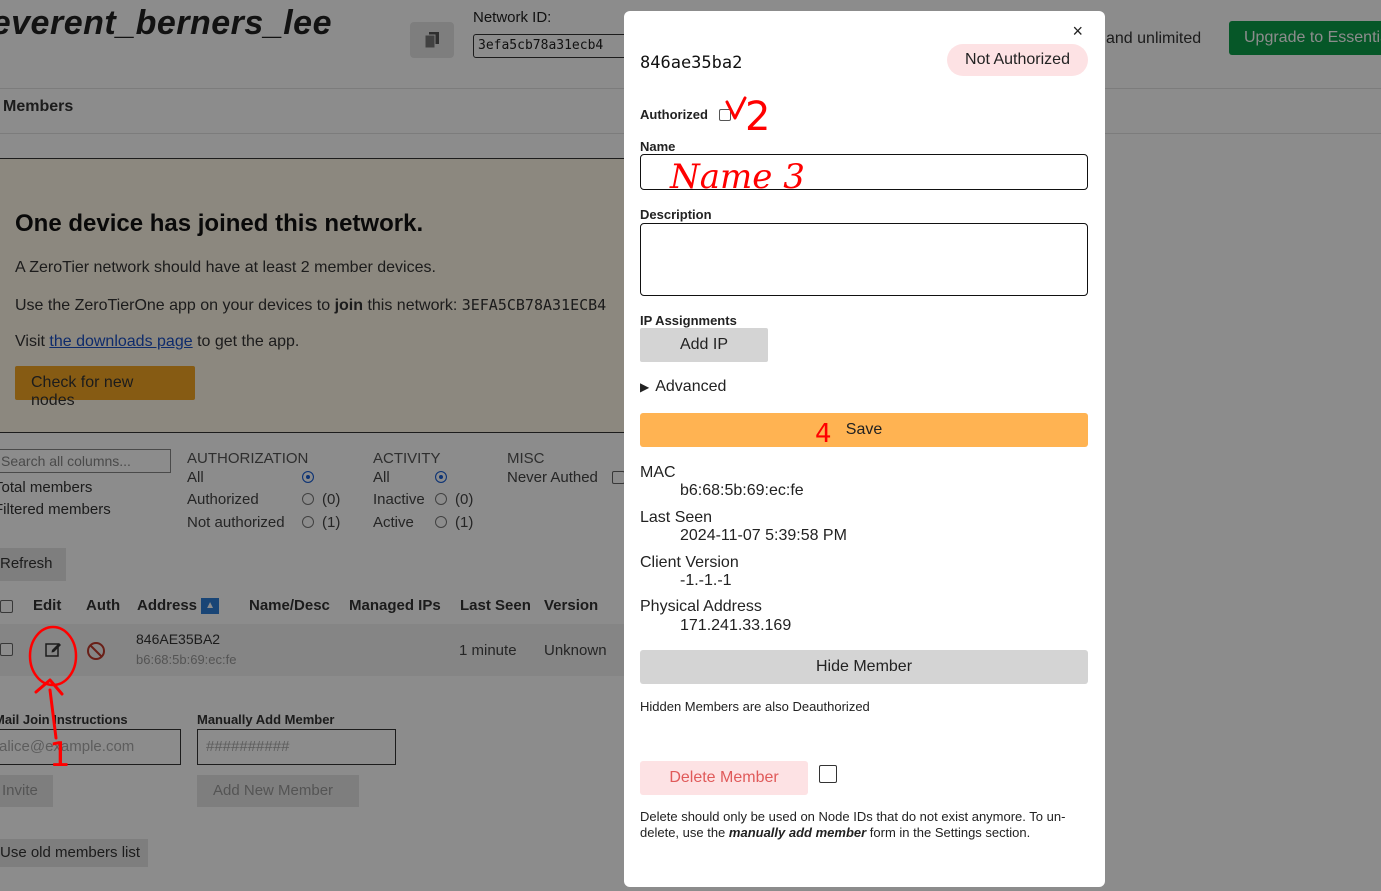 The image size is (1381, 891). Describe the element at coordinates (645, 387) in the screenshot. I see `triangle-right-icon: ▶` at that location.